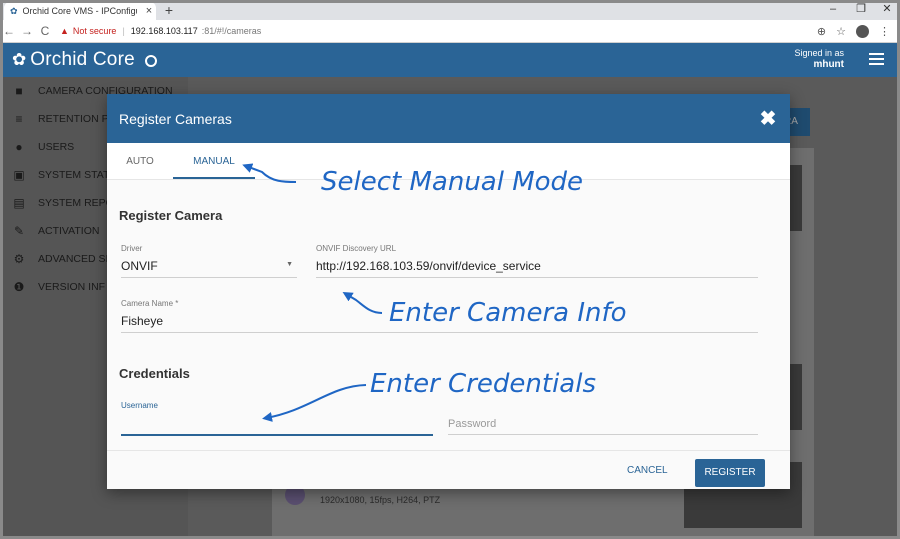 The width and height of the screenshot is (900, 539). I want to click on signed-in-info: Signed in as mhunt, so click(819, 59).